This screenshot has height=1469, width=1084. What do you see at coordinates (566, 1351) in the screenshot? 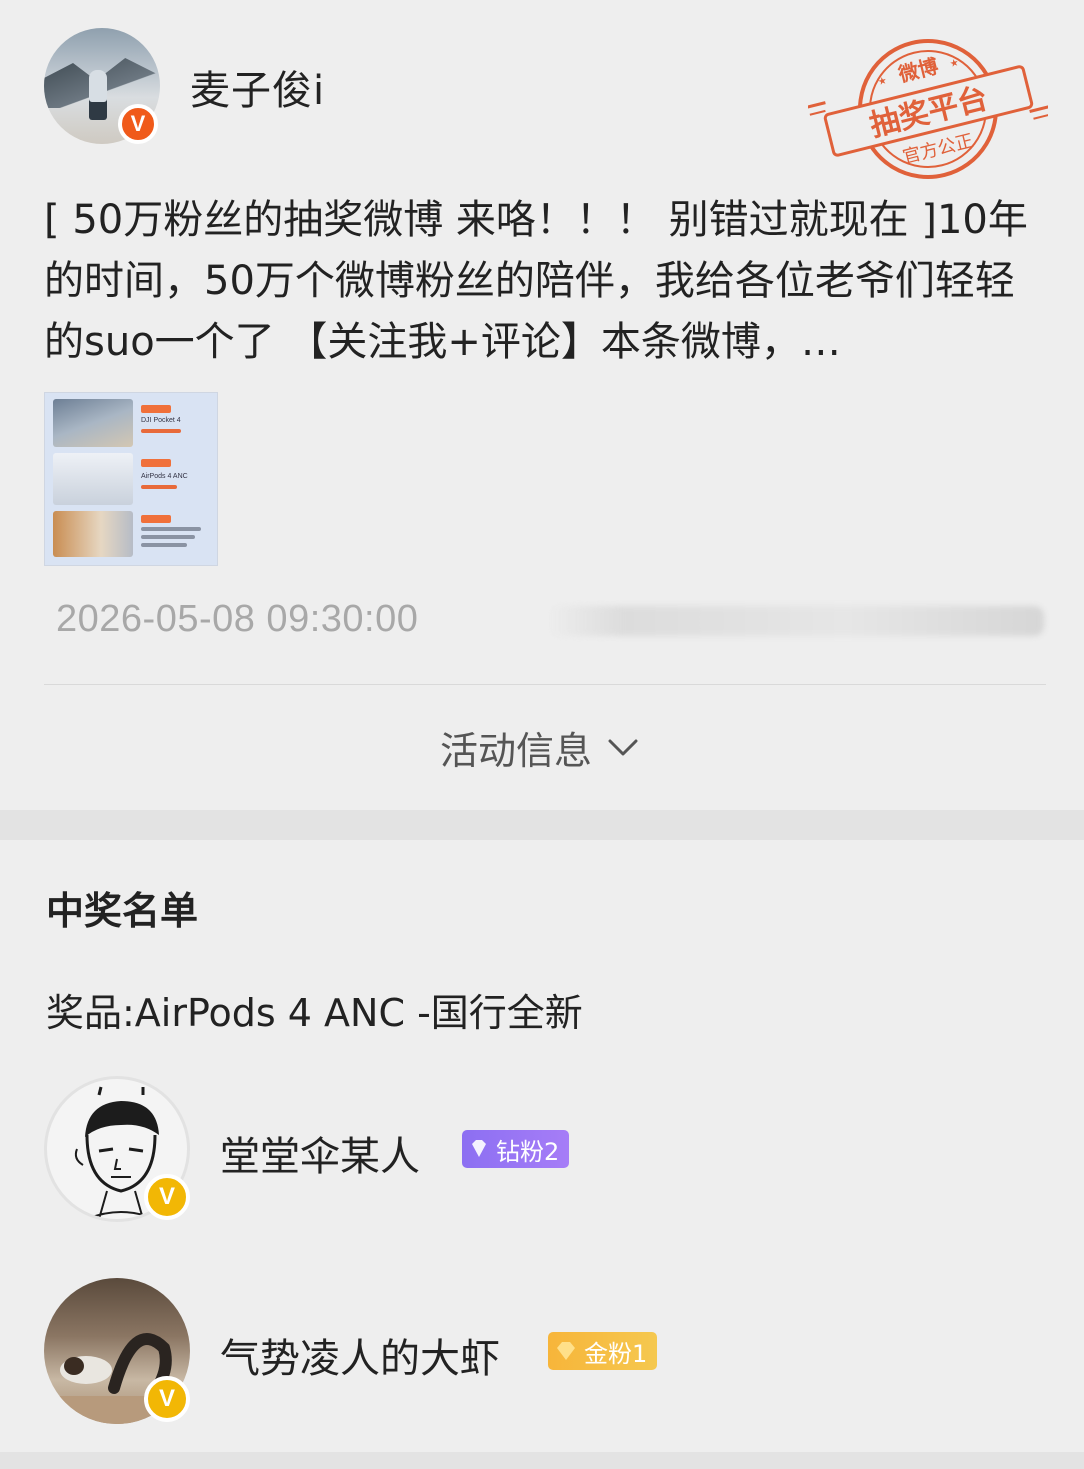
I see `gold-gem-icon` at bounding box center [566, 1351].